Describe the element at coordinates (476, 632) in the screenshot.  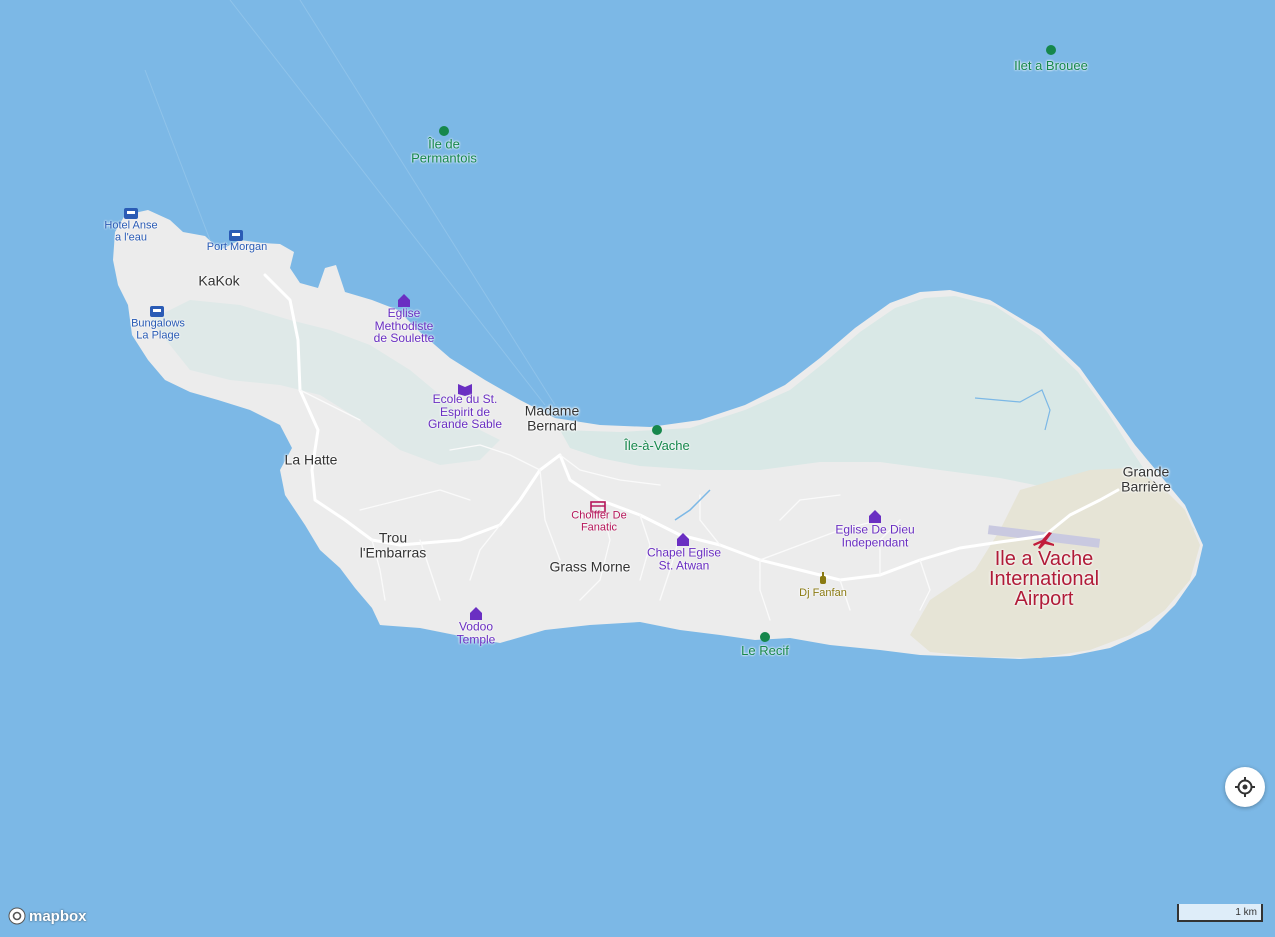
I see `poi-label-vodoo-temple: Vodoo Temple` at that location.